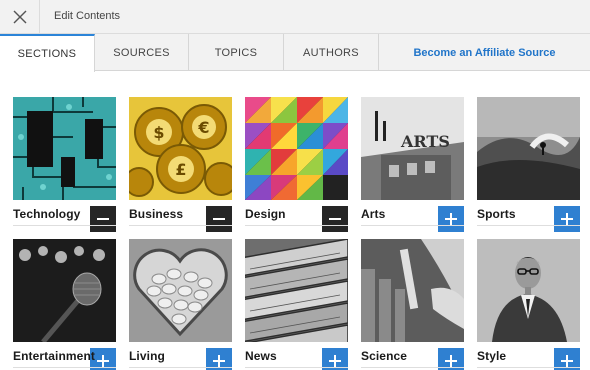  I want to click on tab-topics: TOPICS, so click(236, 52).